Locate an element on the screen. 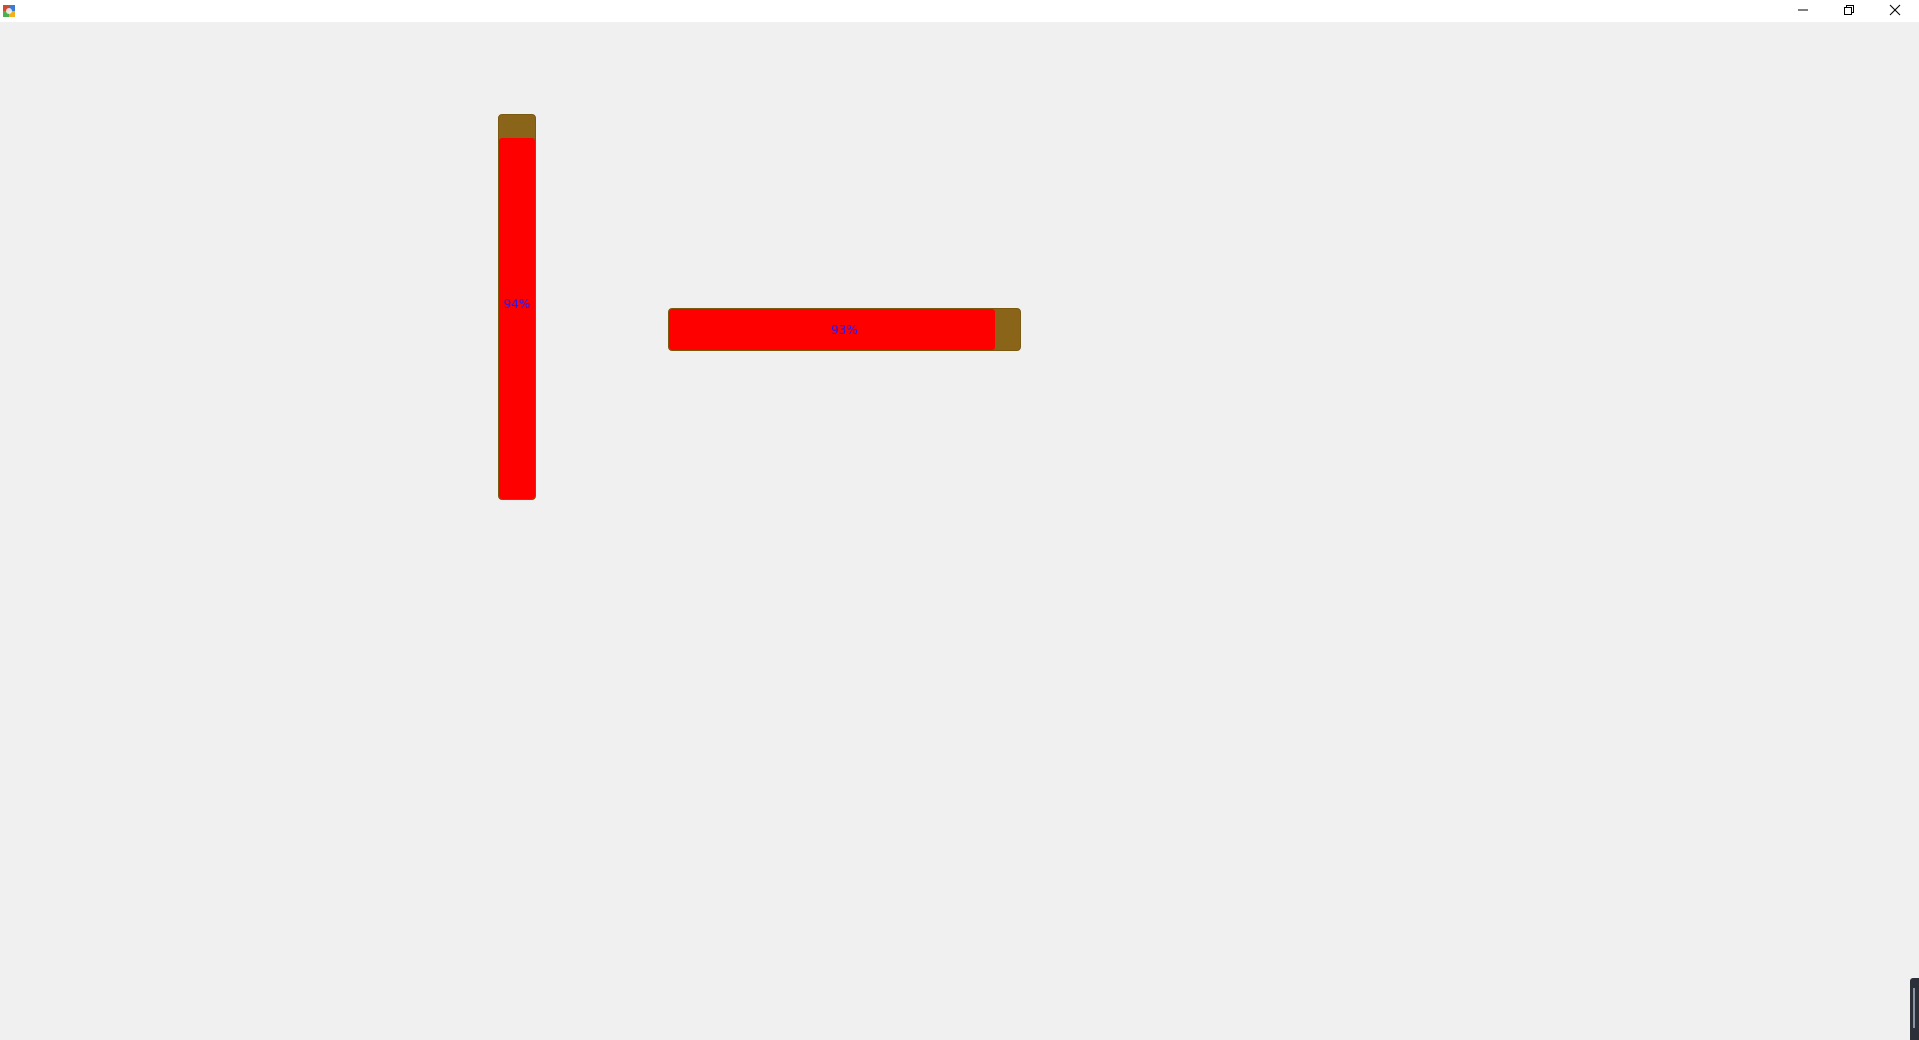 Image resolution: width=1919 pixels, height=1040 pixels. close-button is located at coordinates (1895, 10).